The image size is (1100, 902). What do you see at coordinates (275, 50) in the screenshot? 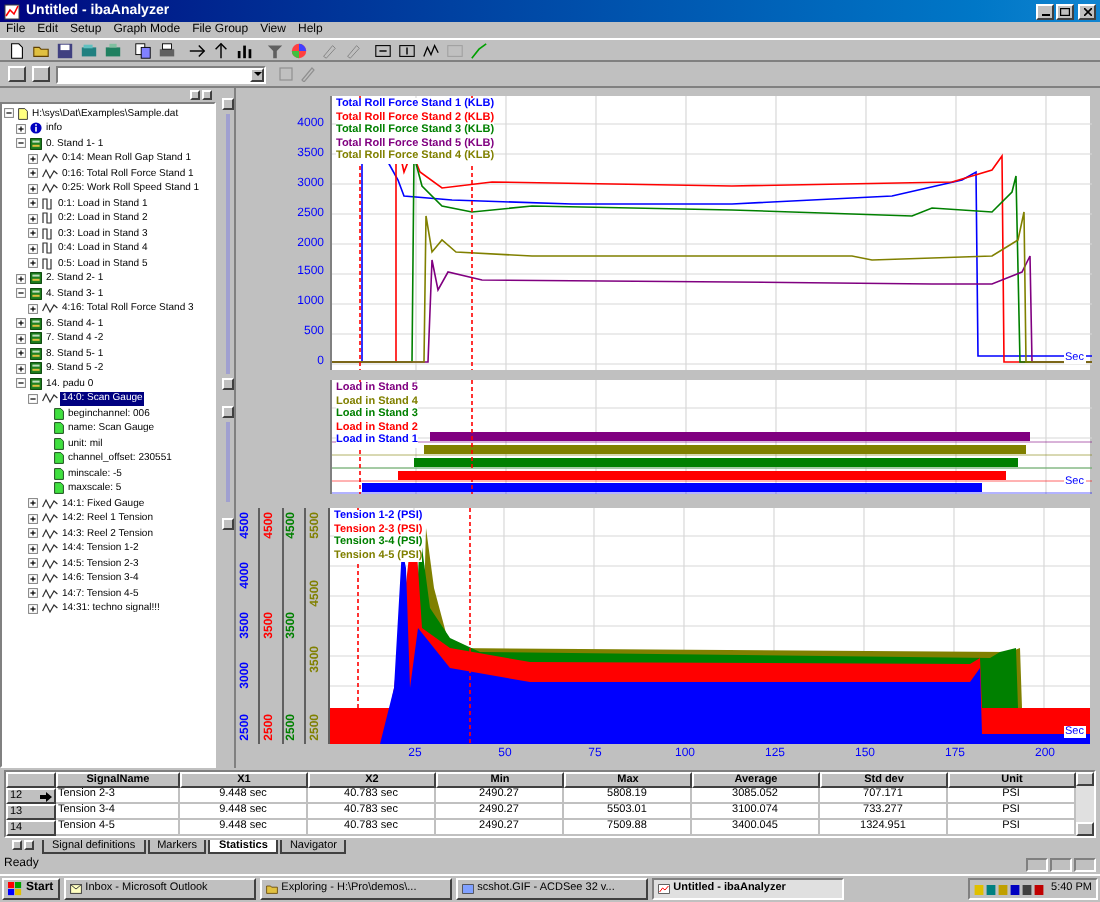
I see `filter-icon` at bounding box center [275, 50].